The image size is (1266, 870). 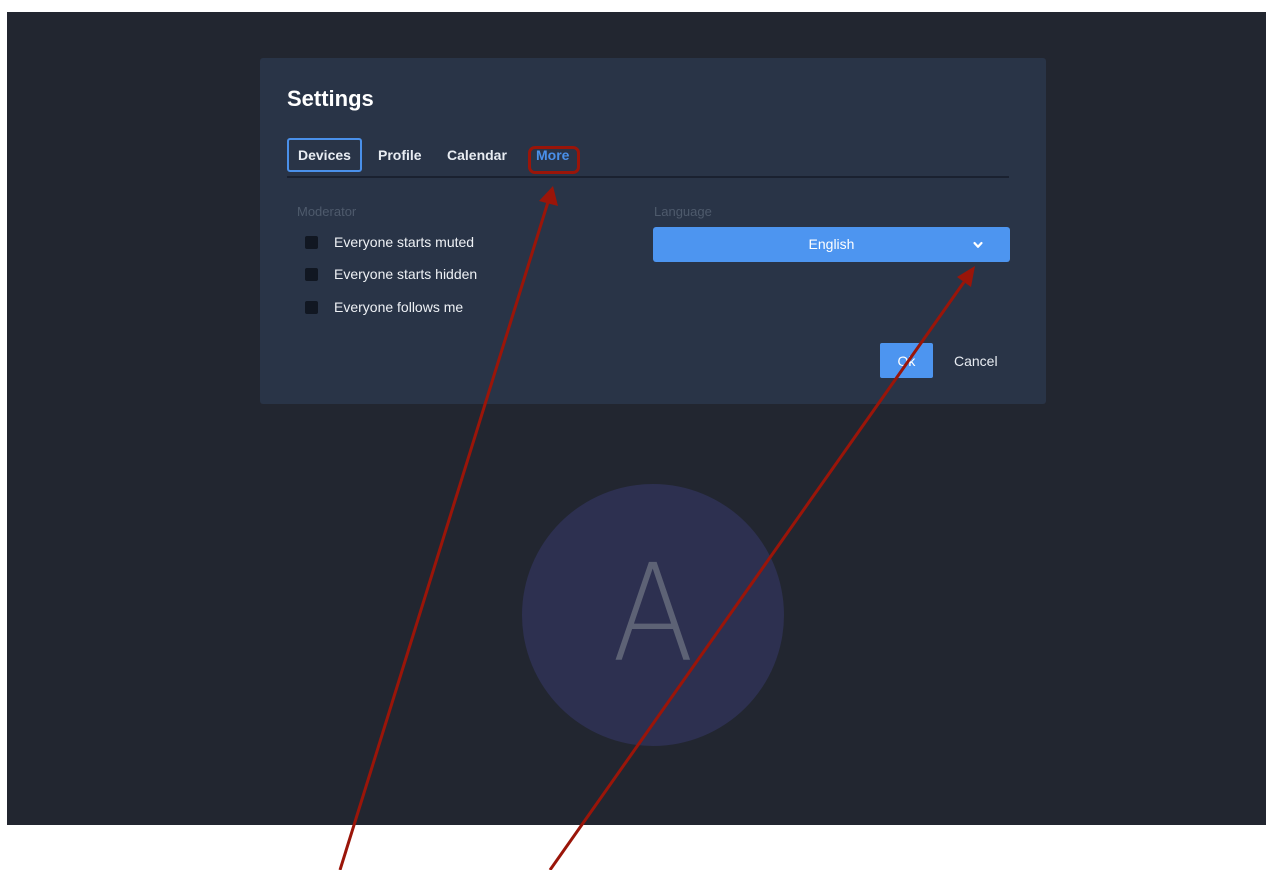 I want to click on avatar: A, so click(x=653, y=615).